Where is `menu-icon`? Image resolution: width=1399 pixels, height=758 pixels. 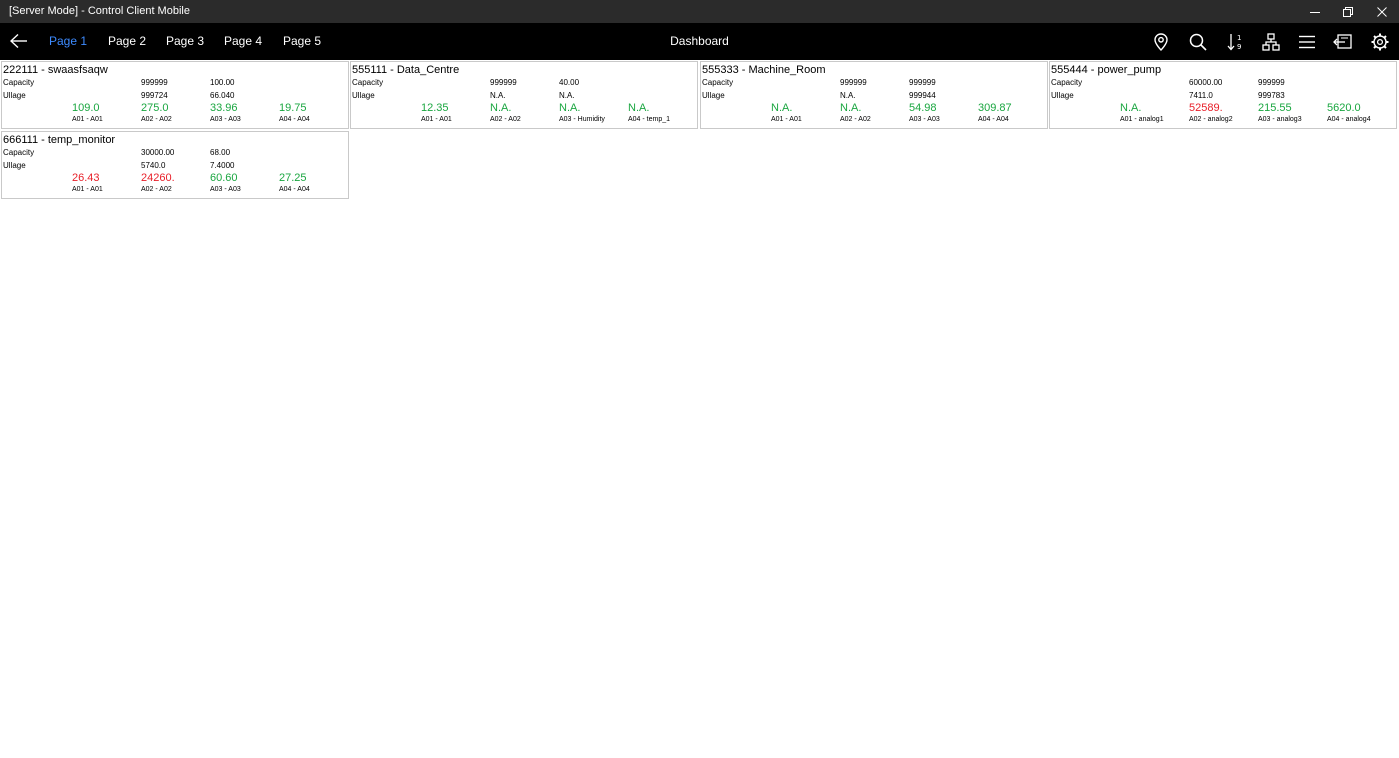 menu-icon is located at coordinates (1307, 42).